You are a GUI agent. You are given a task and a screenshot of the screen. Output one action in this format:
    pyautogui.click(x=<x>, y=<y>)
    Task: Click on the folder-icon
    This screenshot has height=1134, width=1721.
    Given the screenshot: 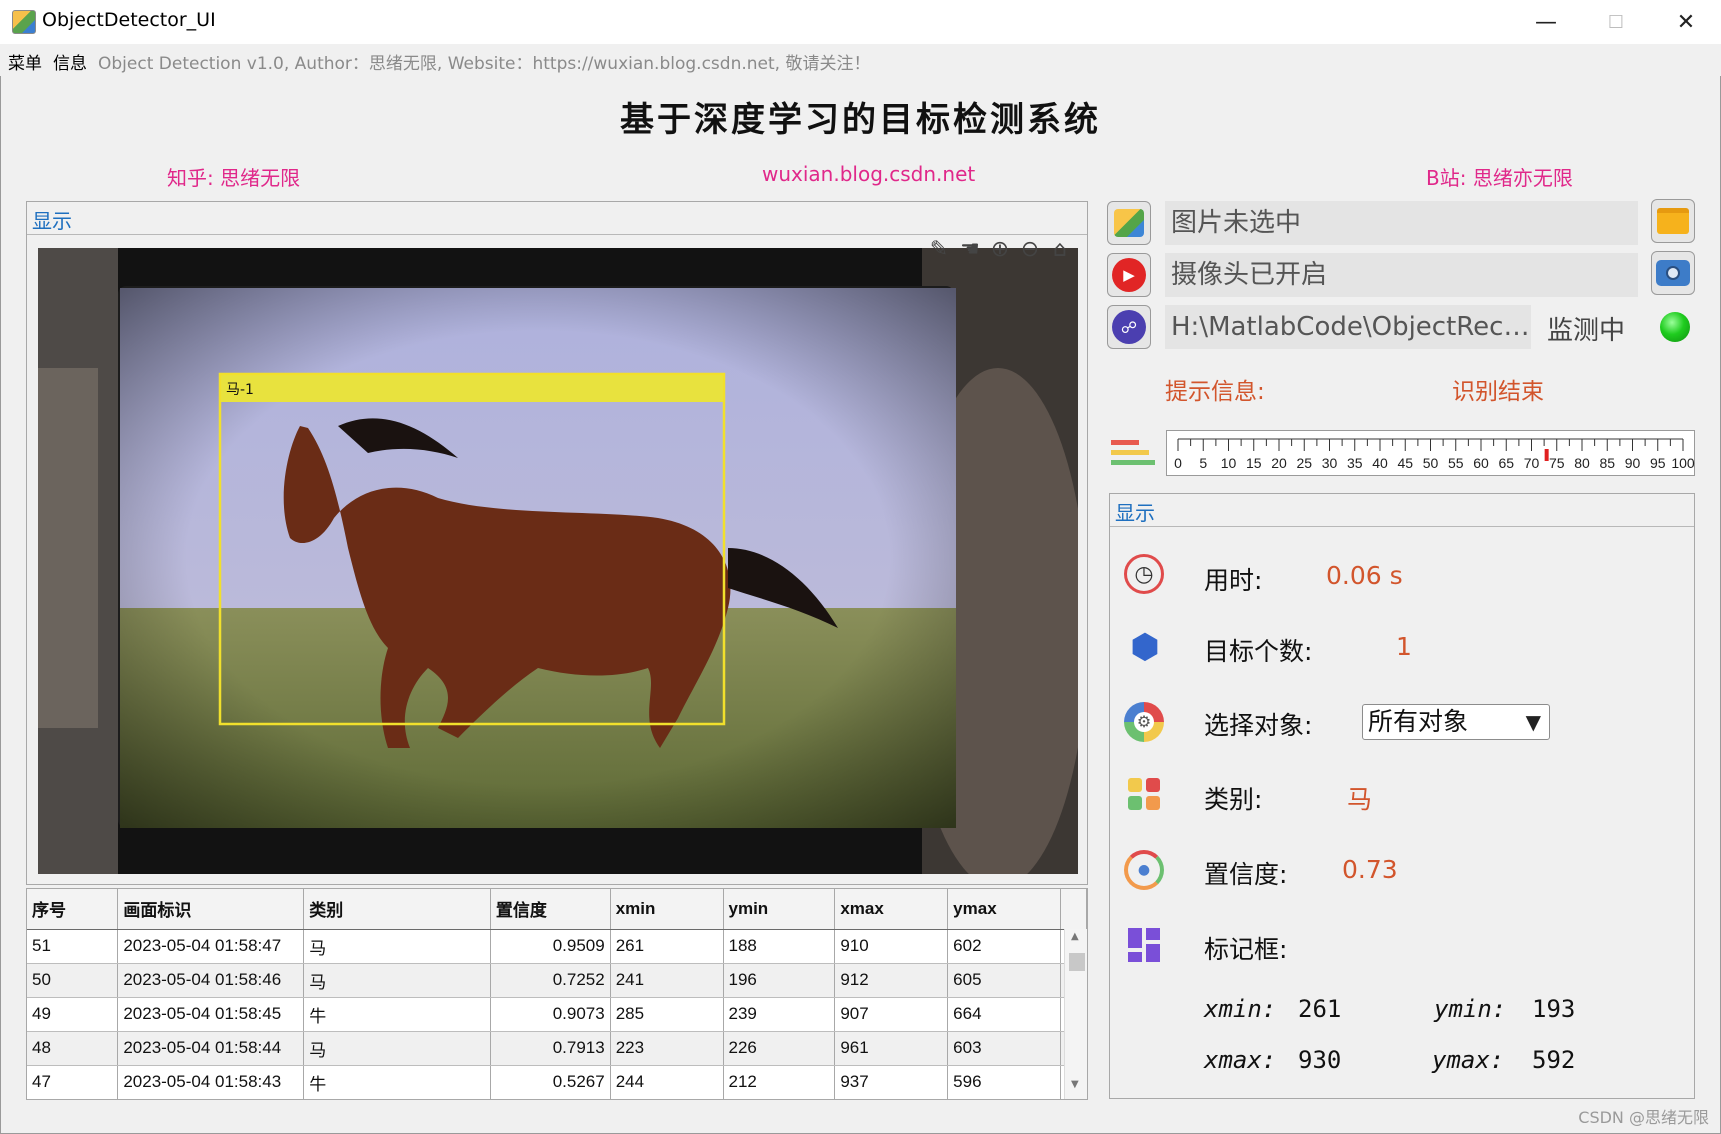 What is the action you would take?
    pyautogui.click(x=1673, y=221)
    